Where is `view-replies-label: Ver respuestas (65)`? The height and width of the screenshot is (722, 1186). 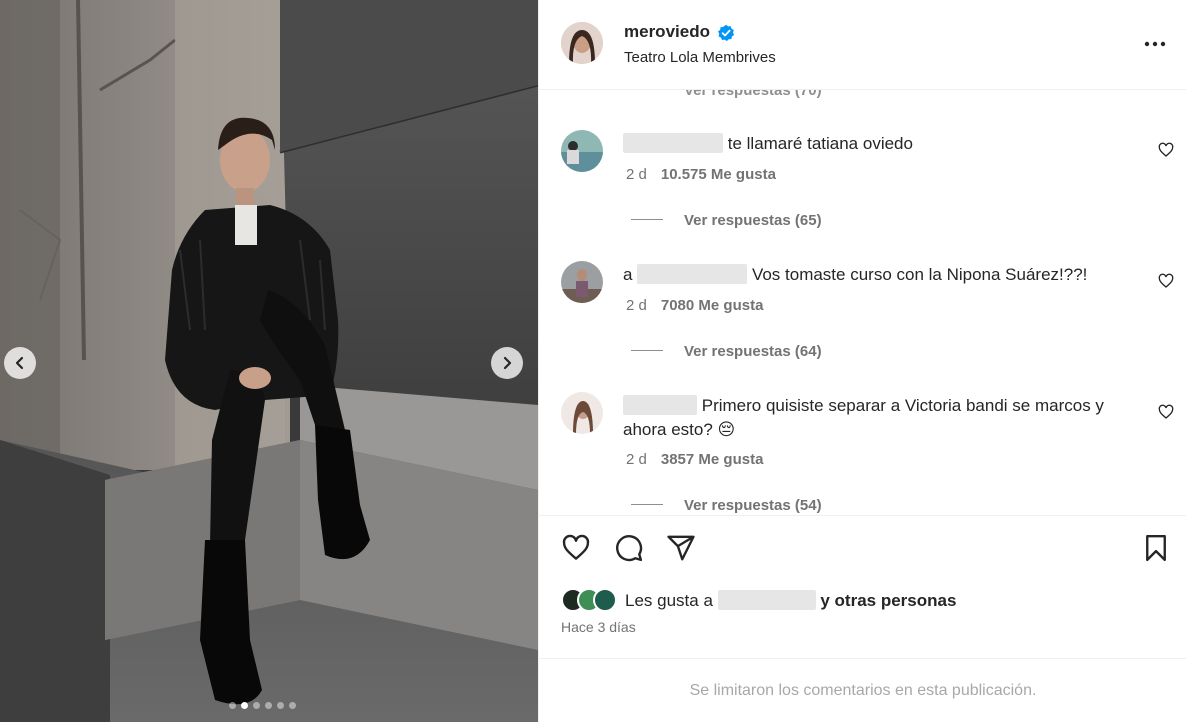 view-replies-label: Ver respuestas (65) is located at coordinates (753, 220).